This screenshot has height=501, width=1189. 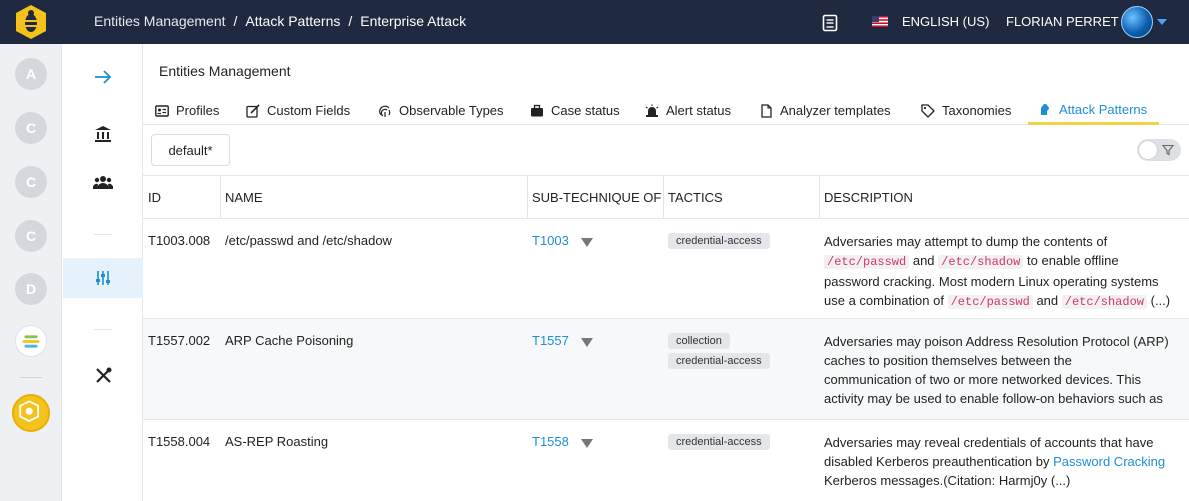 What do you see at coordinates (451, 110) in the screenshot?
I see `tab-label: Observable Types` at bounding box center [451, 110].